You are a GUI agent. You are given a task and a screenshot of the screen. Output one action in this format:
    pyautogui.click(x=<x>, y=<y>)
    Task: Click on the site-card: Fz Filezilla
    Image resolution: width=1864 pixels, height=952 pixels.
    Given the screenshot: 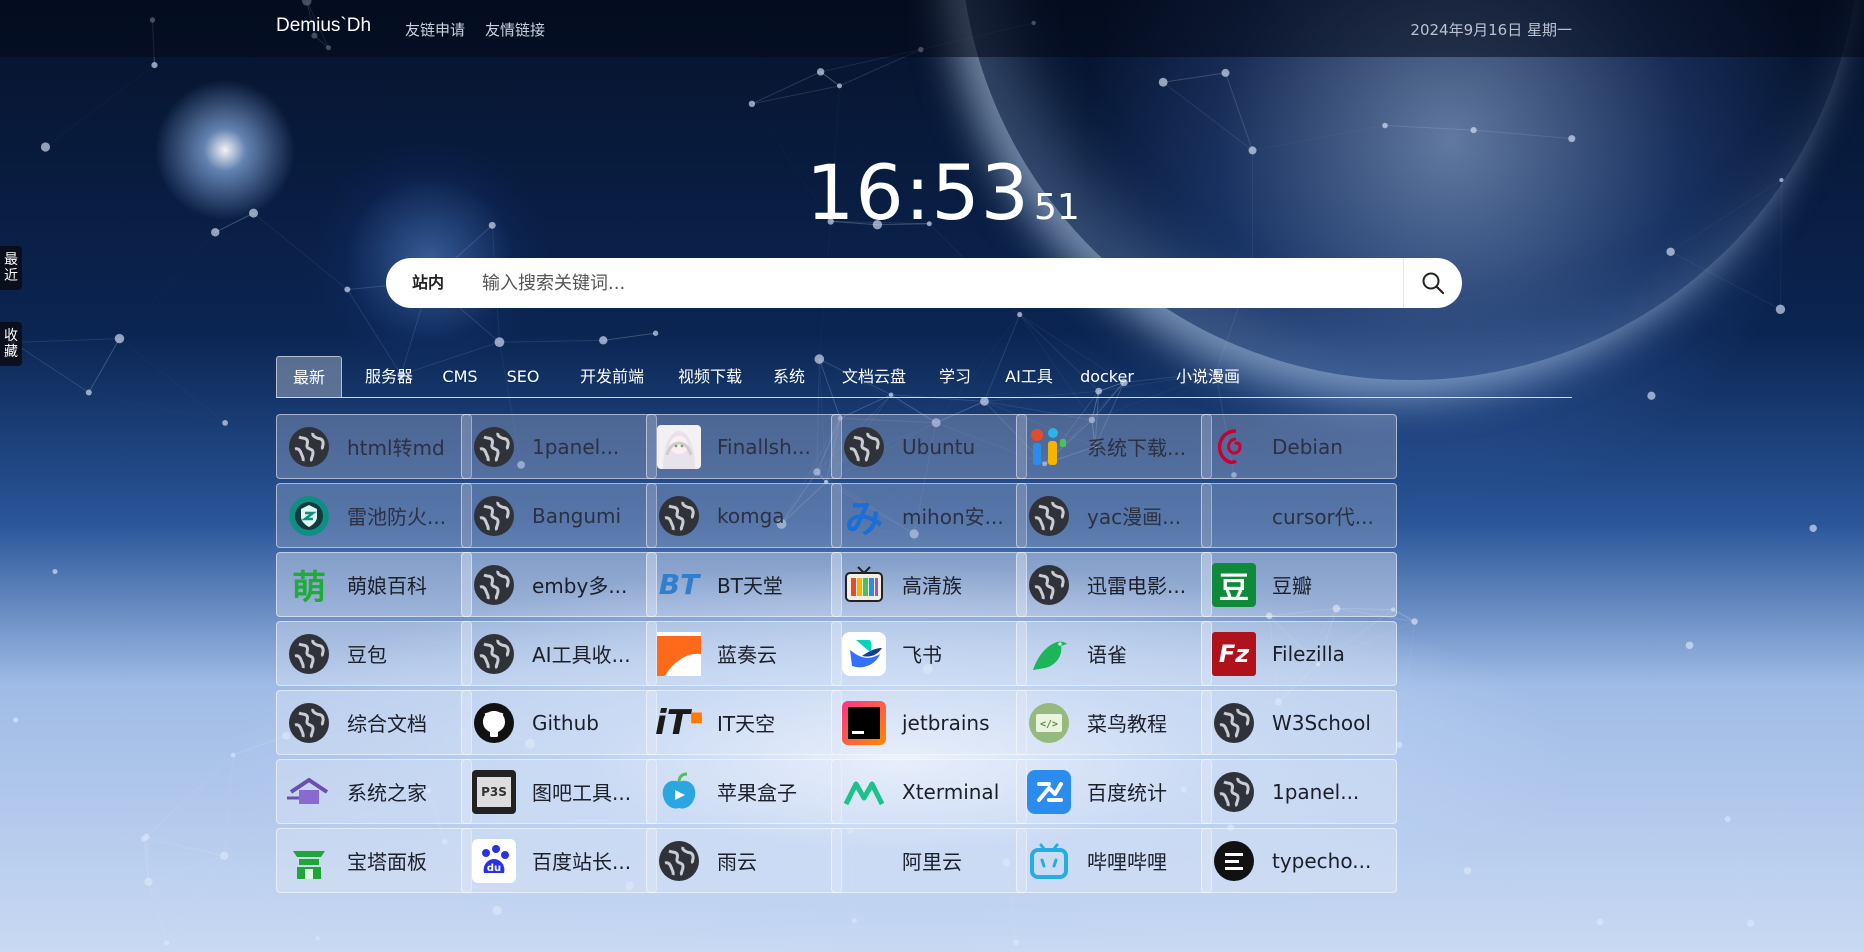 What is the action you would take?
    pyautogui.click(x=1299, y=653)
    